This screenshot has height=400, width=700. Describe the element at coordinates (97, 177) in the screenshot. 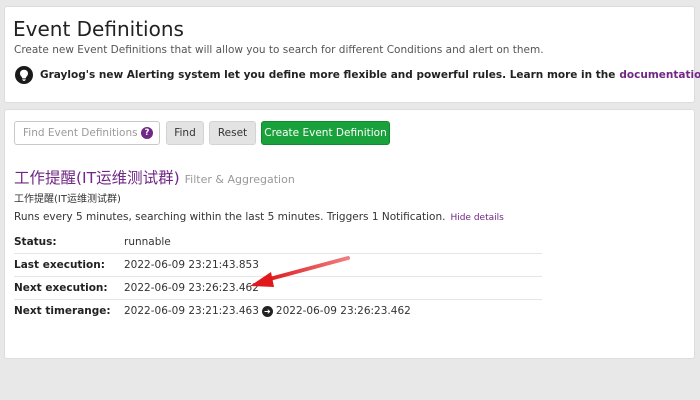

I see `event-definition-title: 工作提醒(IT运维测试群)` at that location.